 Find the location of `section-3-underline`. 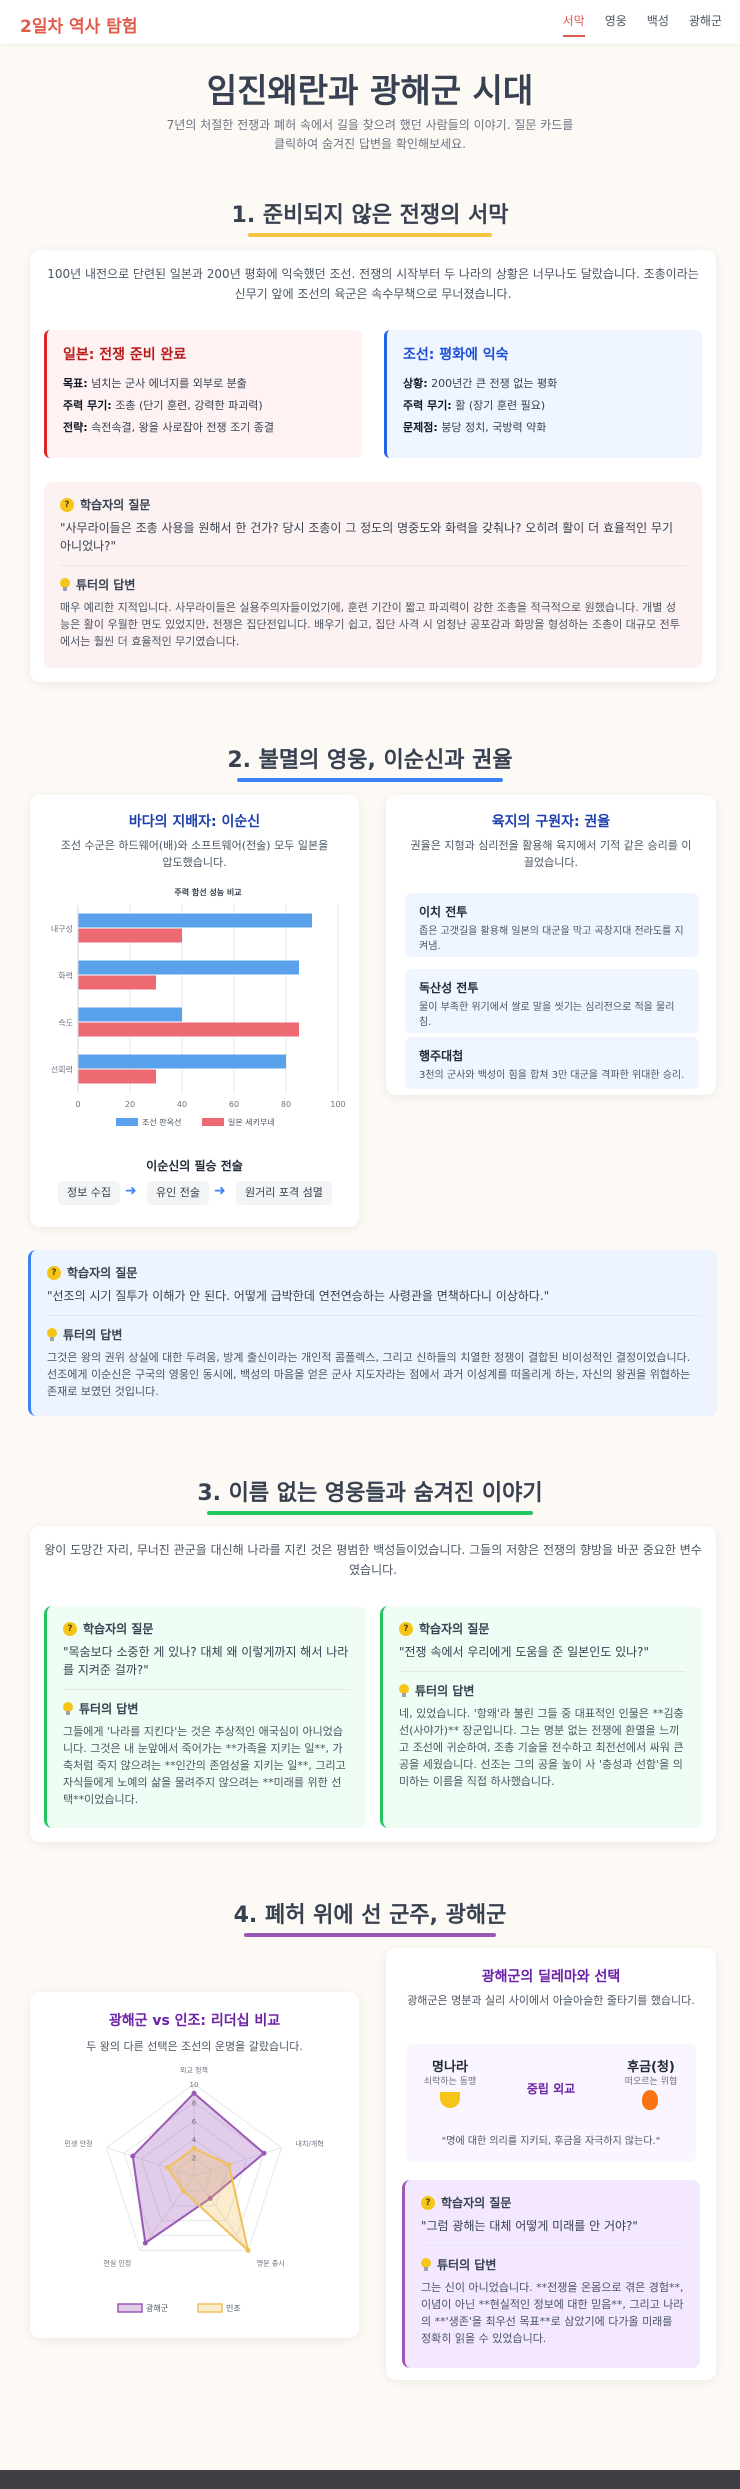

section-3-underline is located at coordinates (370, 1513).